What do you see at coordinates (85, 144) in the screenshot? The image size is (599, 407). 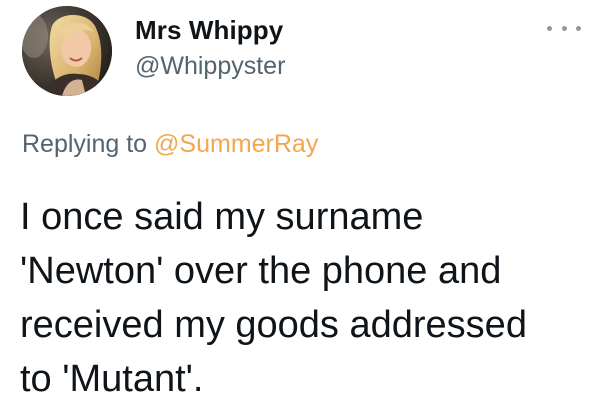 I see `replying-to-label: Replying to` at bounding box center [85, 144].